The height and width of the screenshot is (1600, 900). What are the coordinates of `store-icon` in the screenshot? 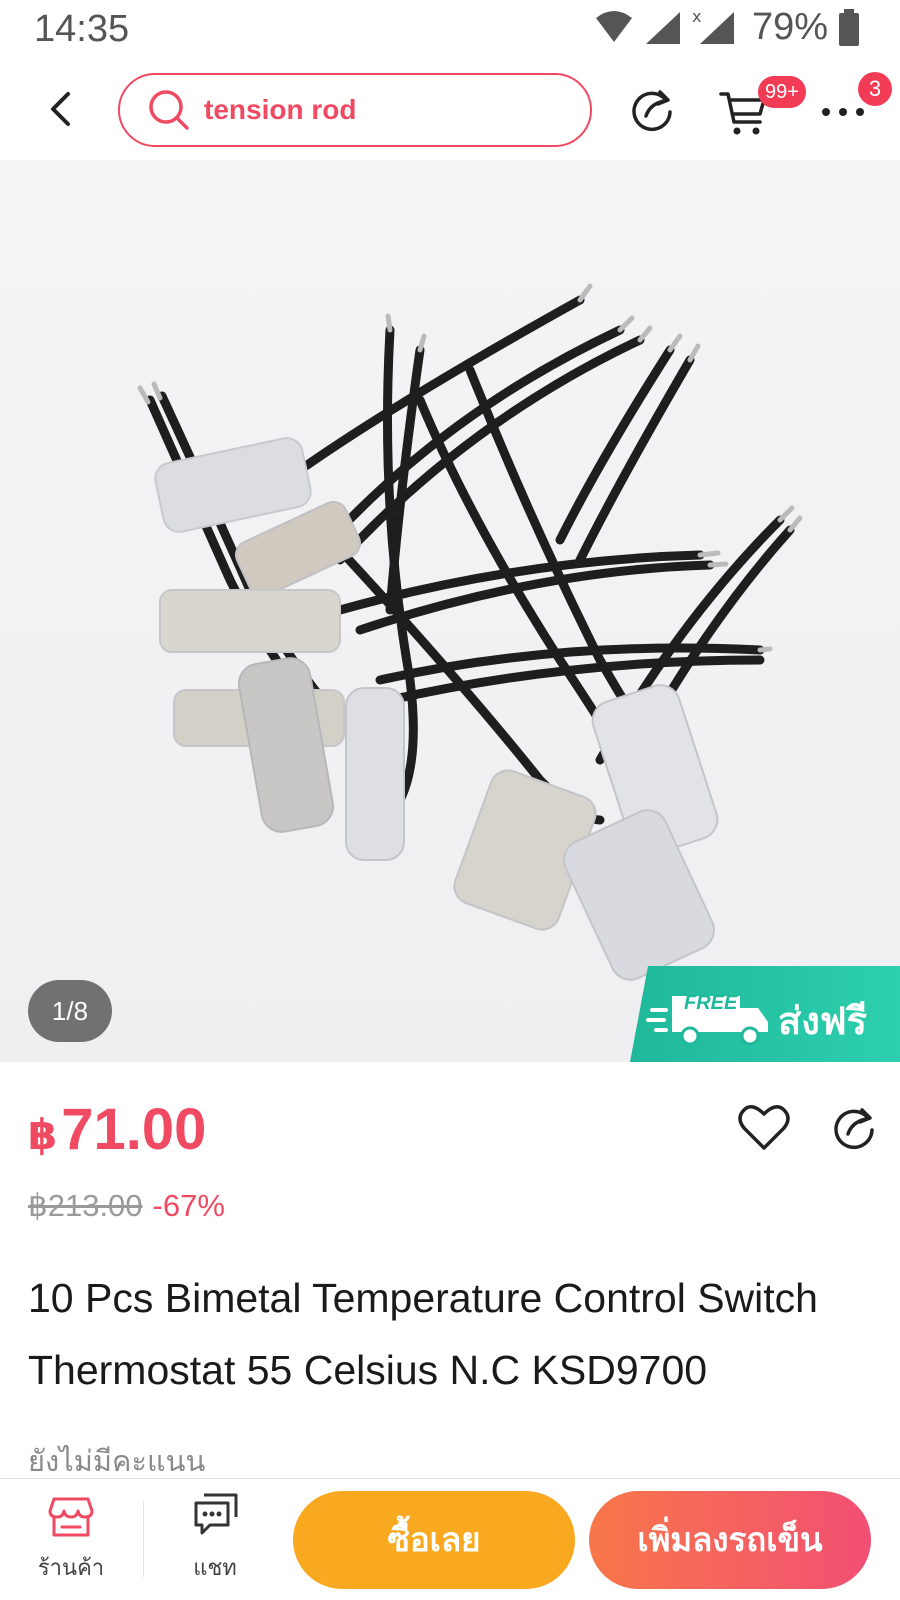 It's located at (71, 1517).